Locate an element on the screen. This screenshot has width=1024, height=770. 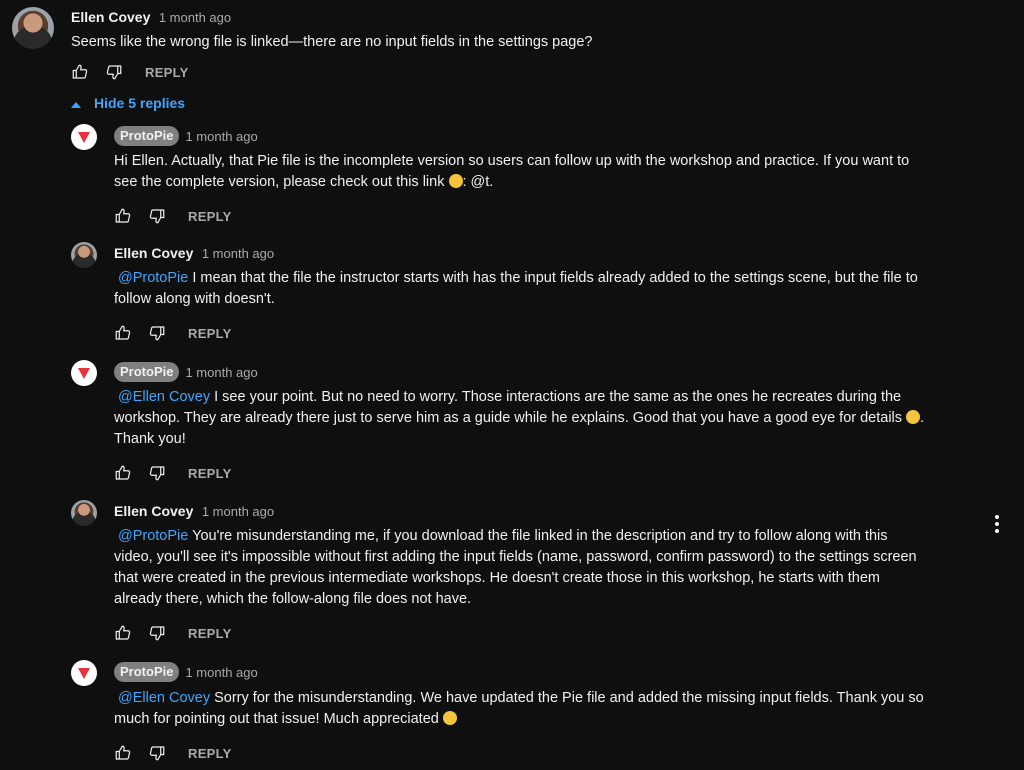
reply-text-line: : @t. is located at coordinates (478, 182).